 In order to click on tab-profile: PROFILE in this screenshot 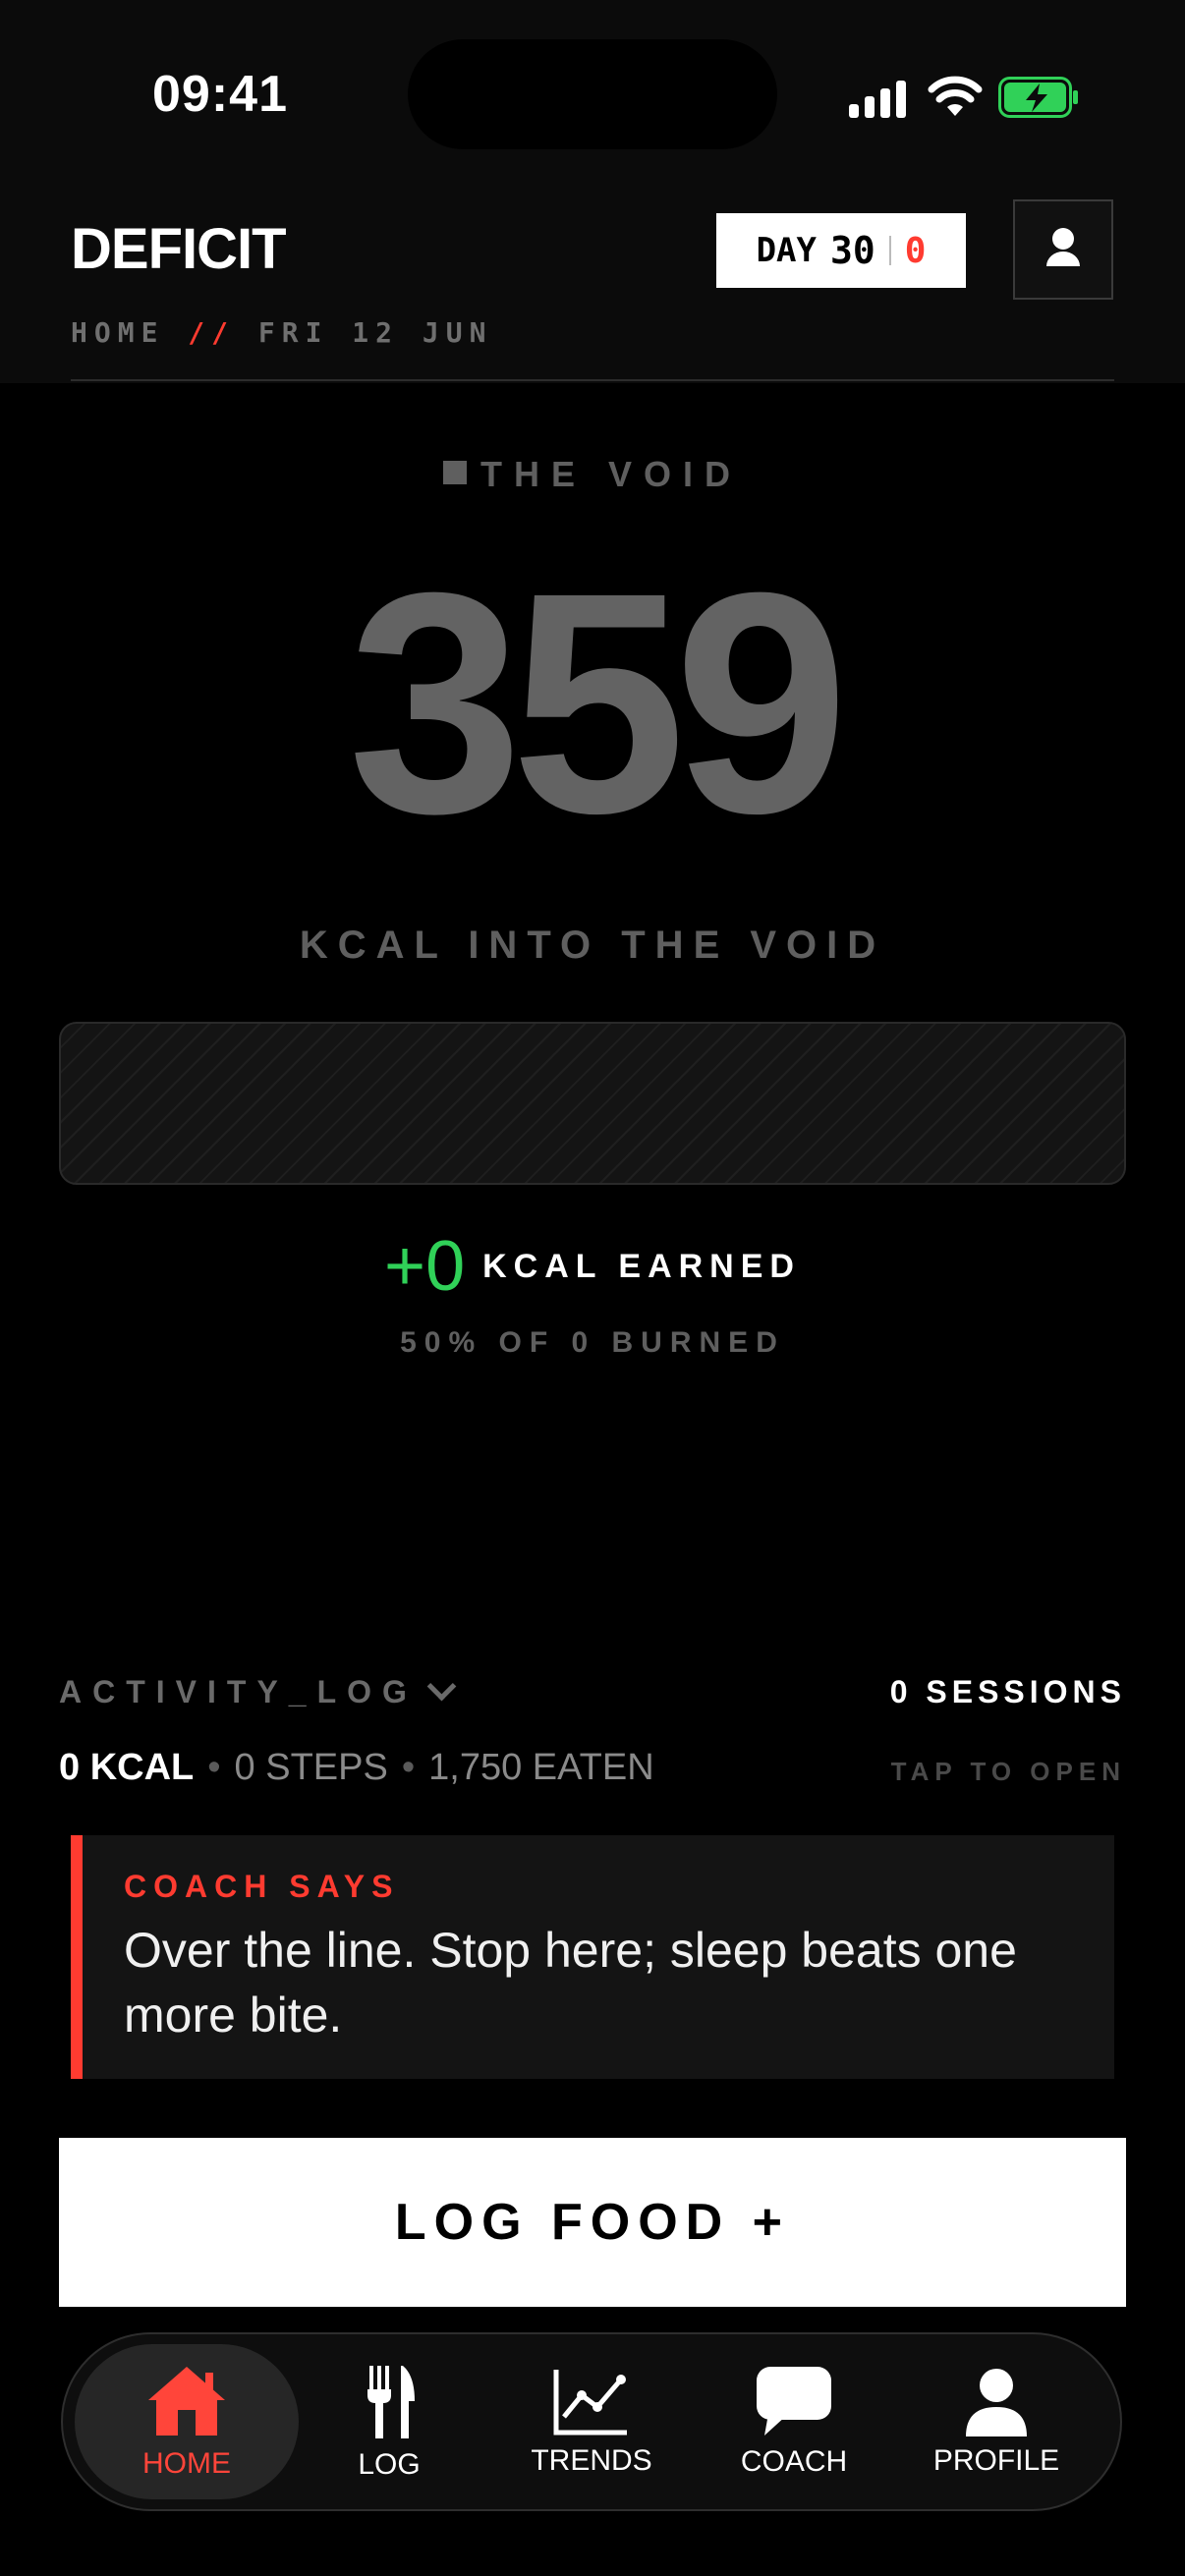, I will do `click(997, 2421)`.